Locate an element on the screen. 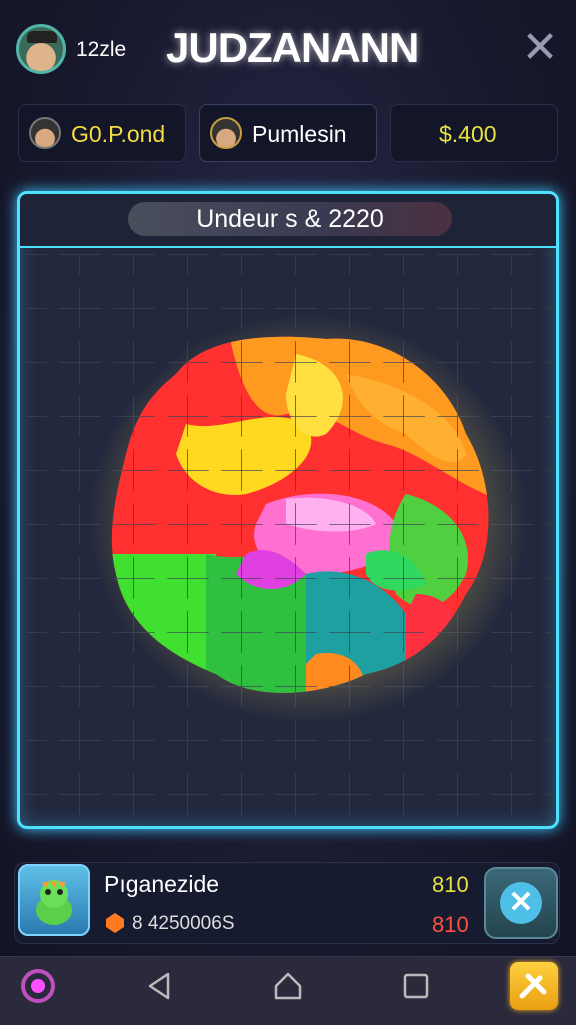 The image size is (576, 1025). score-chip: $.400 is located at coordinates (474, 133).